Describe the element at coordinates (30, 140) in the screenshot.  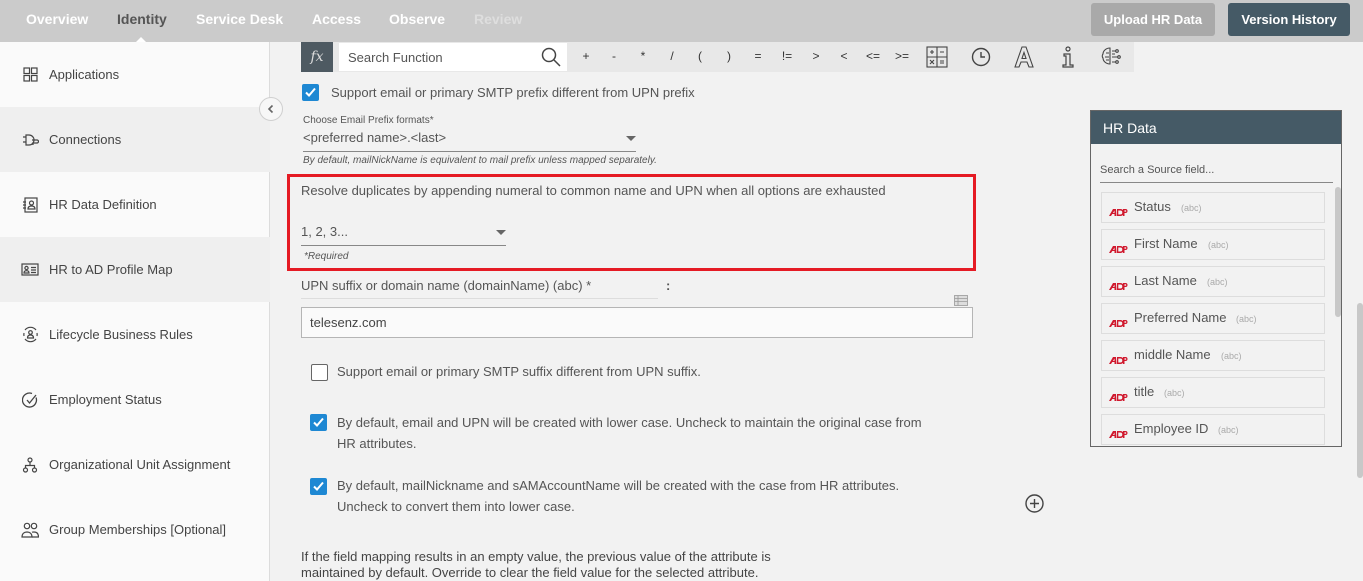
I see `plug-icon` at that location.